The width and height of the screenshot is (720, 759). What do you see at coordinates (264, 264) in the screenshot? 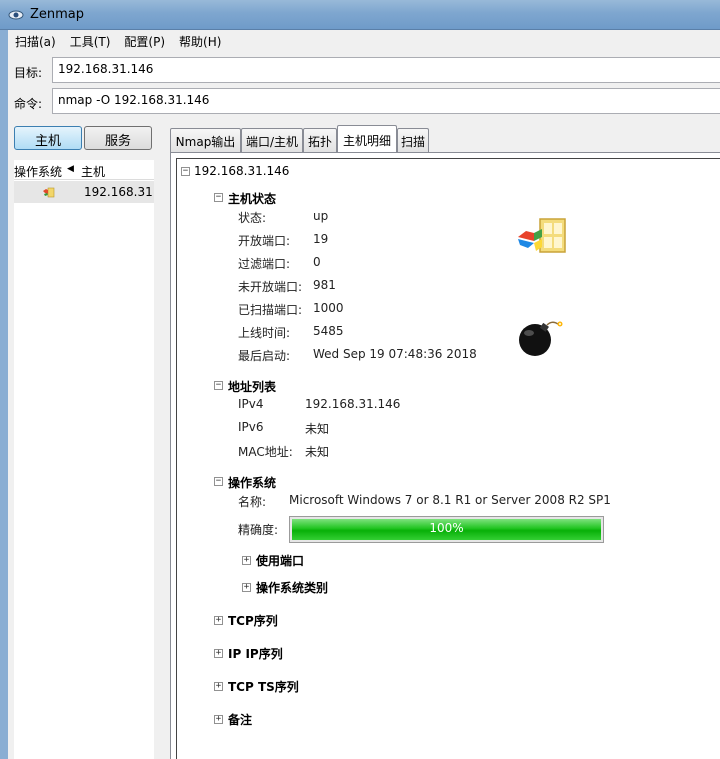
I see `filtered-ports-key: 过滤端口:` at bounding box center [264, 264].